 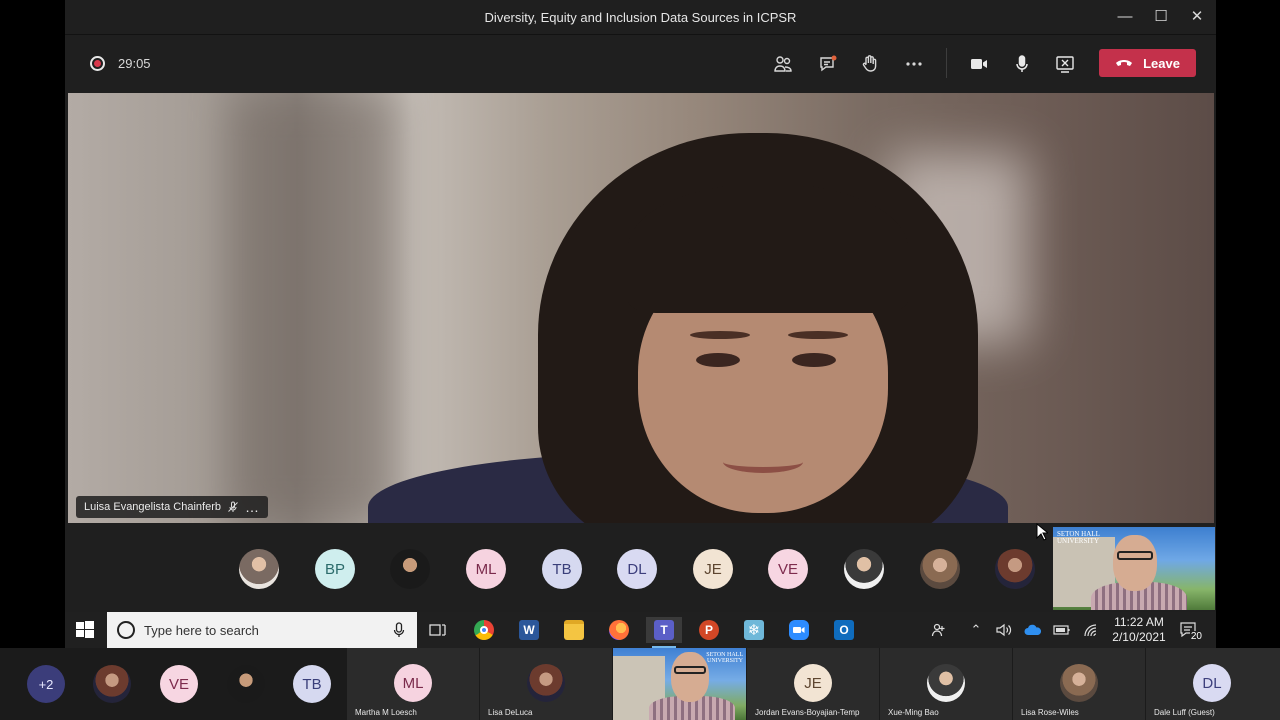 What do you see at coordinates (152, 507) in the screenshot?
I see `speaker-name: Luisa Evangelista Chainferb` at bounding box center [152, 507].